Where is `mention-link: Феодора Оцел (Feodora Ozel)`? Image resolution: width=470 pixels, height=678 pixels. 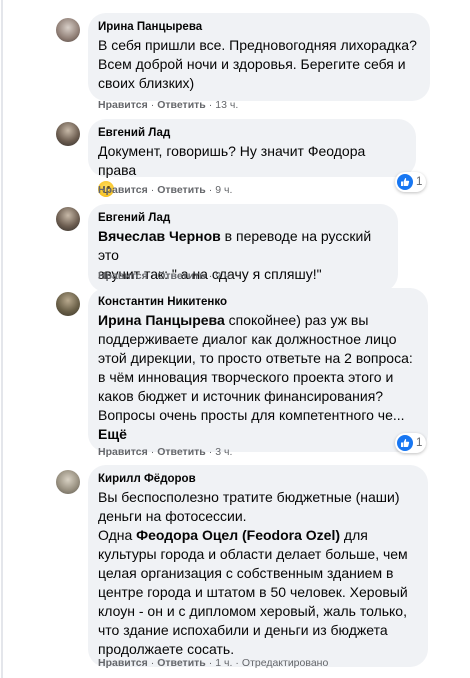 mention-link: Феодора Оцел (Feodora Ozel) is located at coordinates (238, 535).